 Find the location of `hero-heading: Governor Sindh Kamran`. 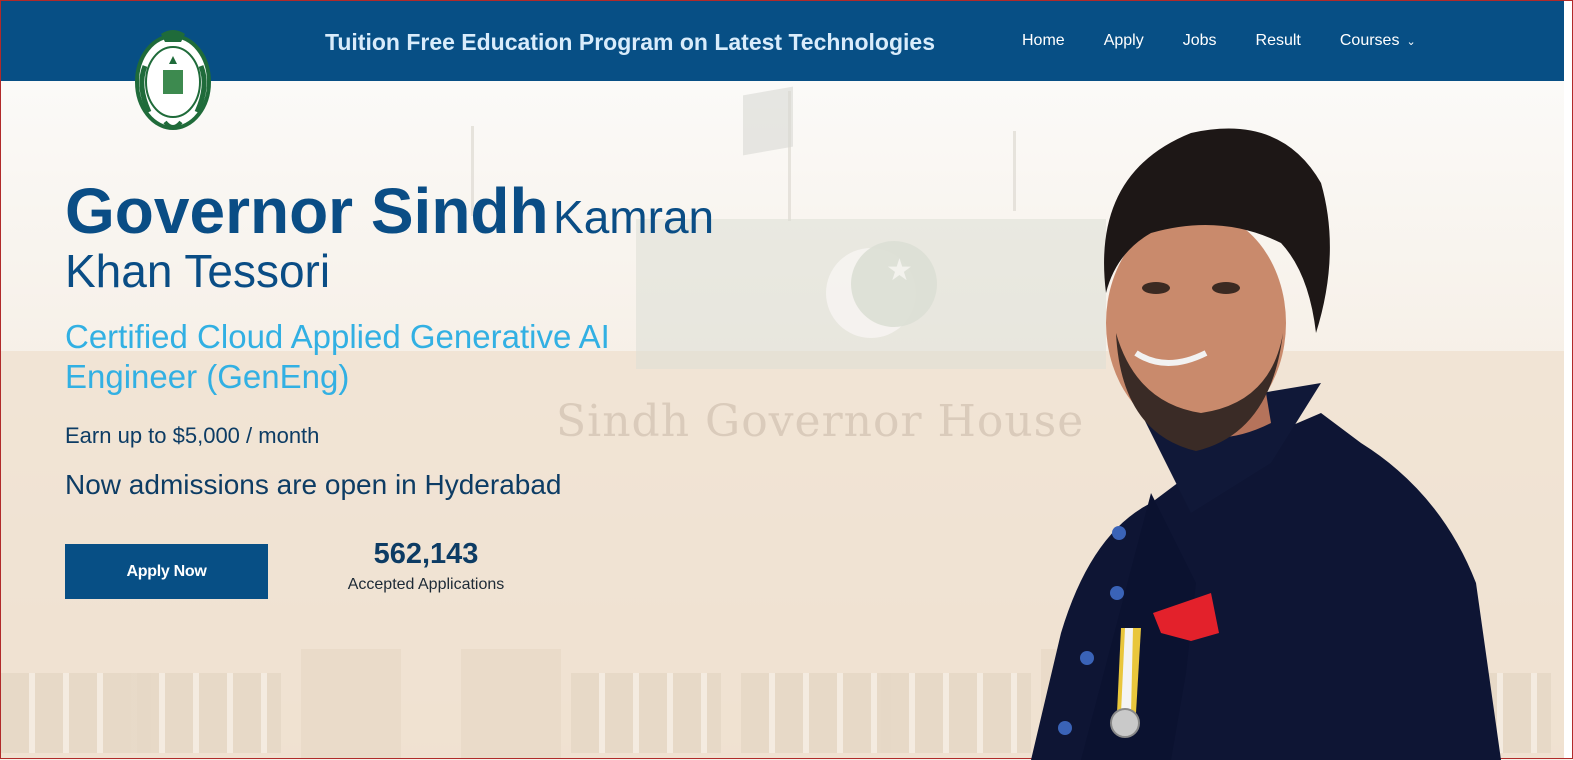

hero-heading: Governor Sindh Kamran is located at coordinates (415, 211).